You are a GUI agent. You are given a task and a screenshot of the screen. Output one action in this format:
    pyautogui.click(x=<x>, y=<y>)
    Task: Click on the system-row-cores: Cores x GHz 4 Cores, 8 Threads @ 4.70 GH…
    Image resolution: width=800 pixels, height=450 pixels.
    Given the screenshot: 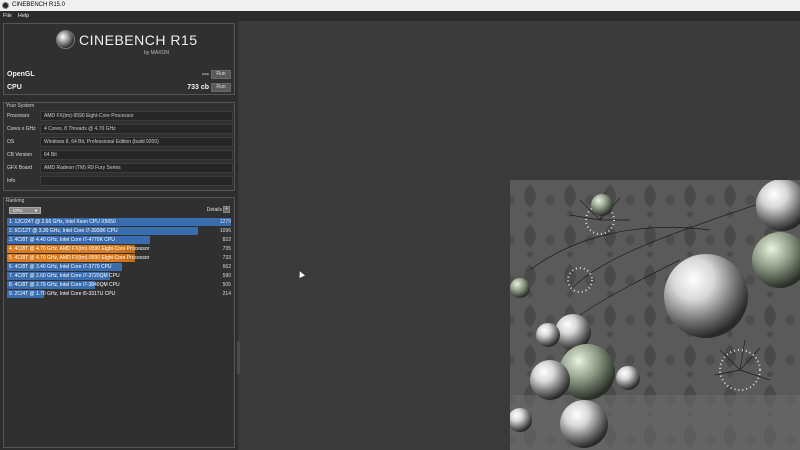 What is the action you would take?
    pyautogui.click(x=120, y=129)
    